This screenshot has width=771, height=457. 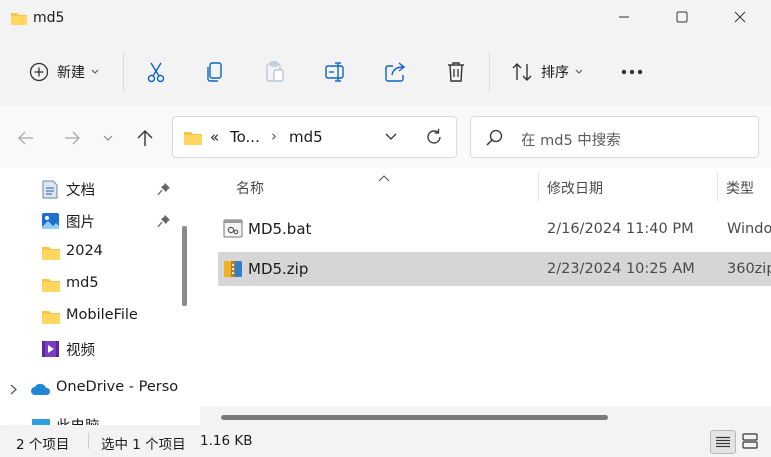 I want to click on cut-icon, so click(x=156, y=72).